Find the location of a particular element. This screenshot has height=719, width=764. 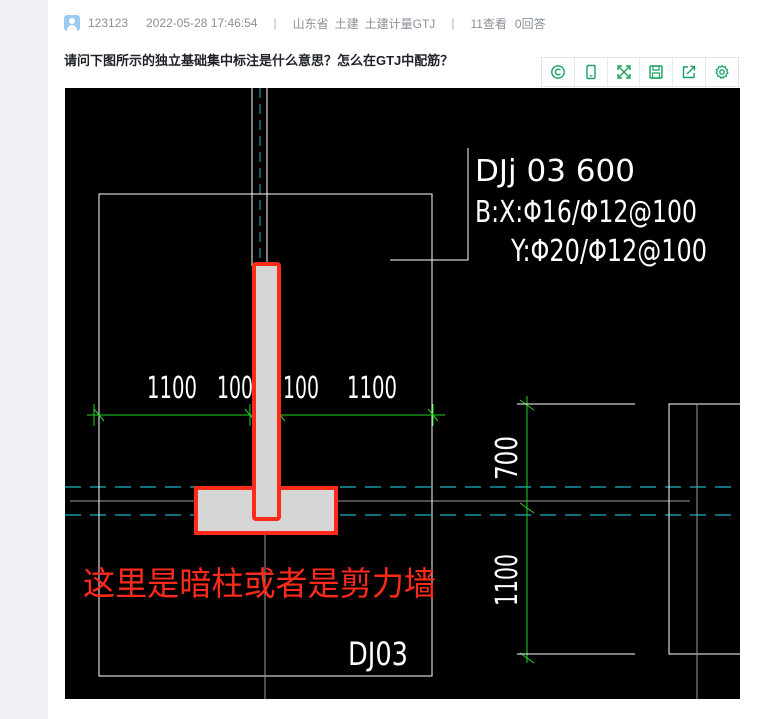

dim-1100-vertical: 1100 is located at coordinates (507, 580).